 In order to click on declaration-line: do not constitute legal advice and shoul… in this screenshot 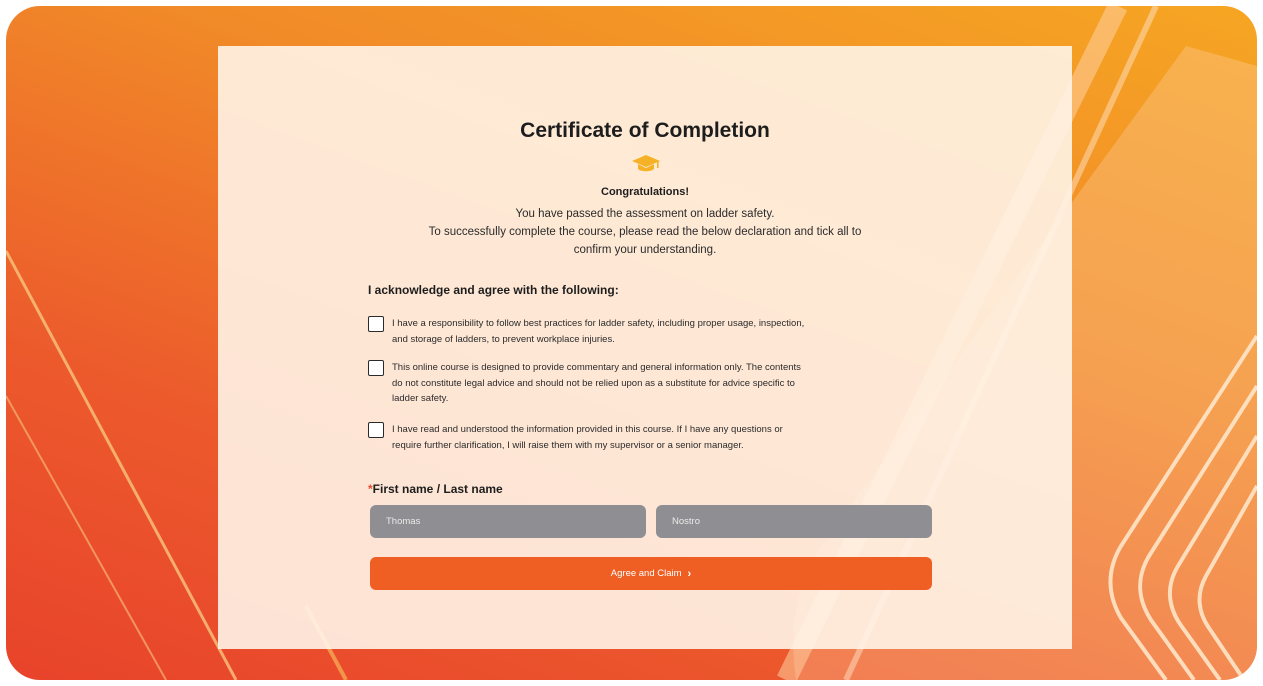, I will do `click(593, 383)`.